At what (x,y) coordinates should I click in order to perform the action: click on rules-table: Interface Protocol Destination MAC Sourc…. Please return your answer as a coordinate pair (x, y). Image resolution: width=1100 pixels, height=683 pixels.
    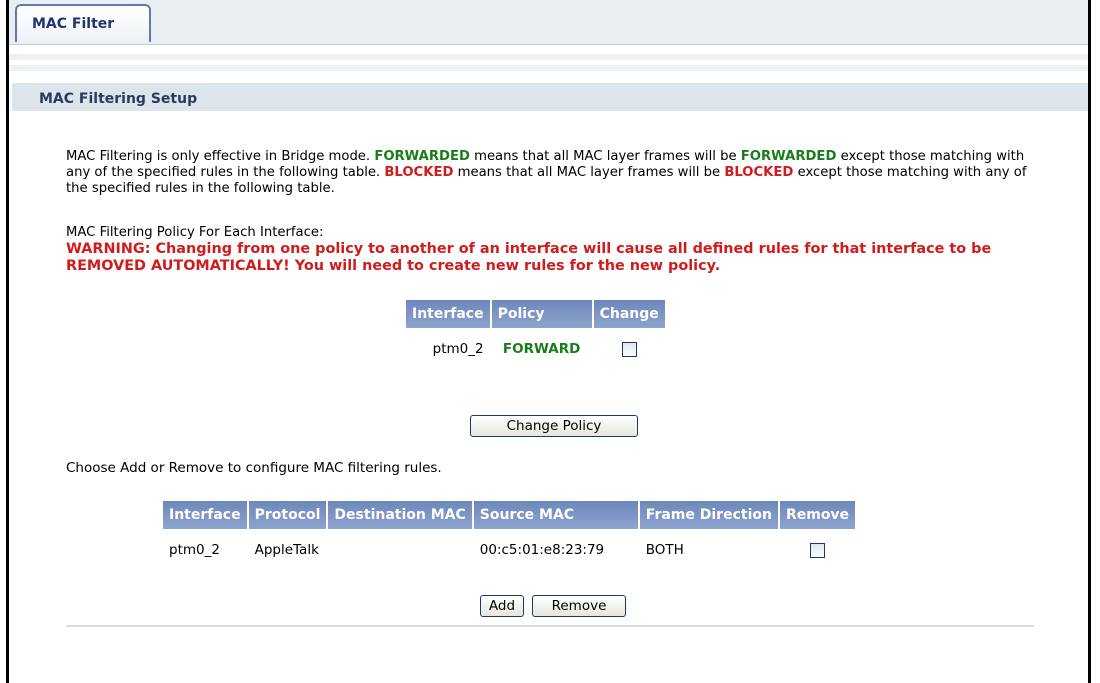
    Looking at the image, I should click on (509, 535).